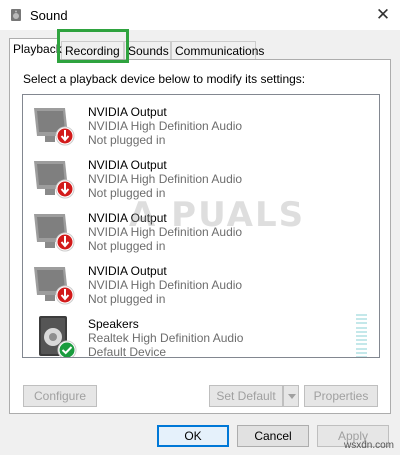 Image resolution: width=400 pixels, height=455 pixels. I want to click on volume-level-meter, so click(361, 335).